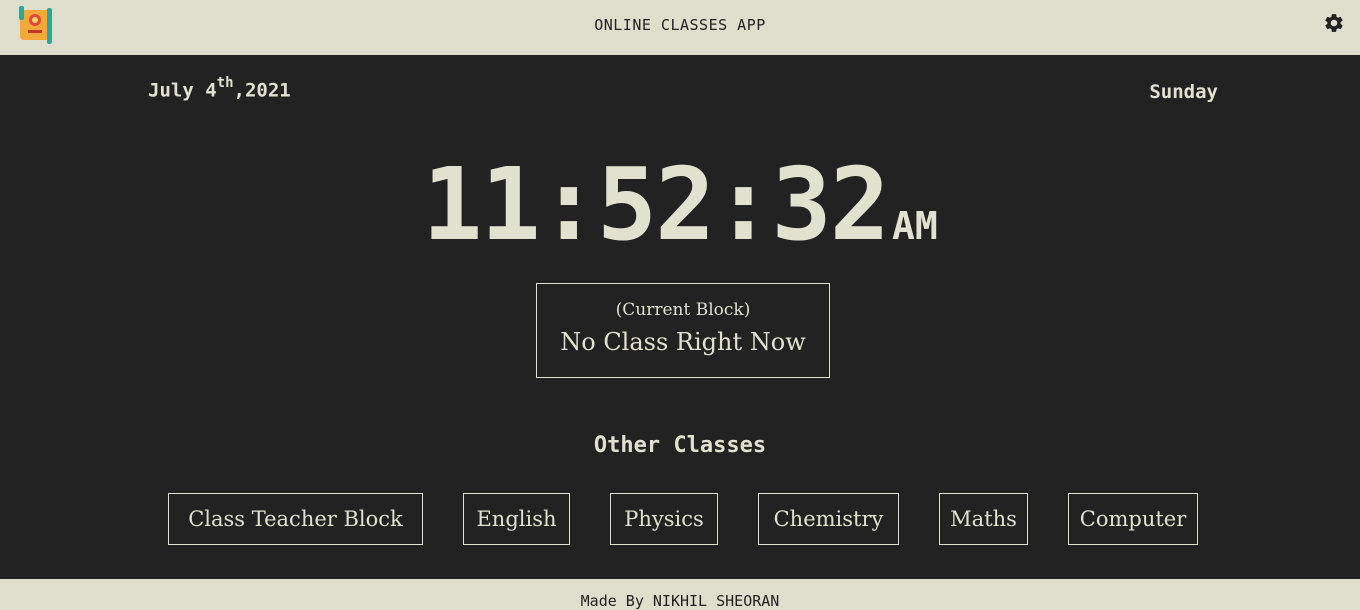 This screenshot has width=1360, height=610. Describe the element at coordinates (680, 445) in the screenshot. I see `other-classes-title: Other Classes` at that location.